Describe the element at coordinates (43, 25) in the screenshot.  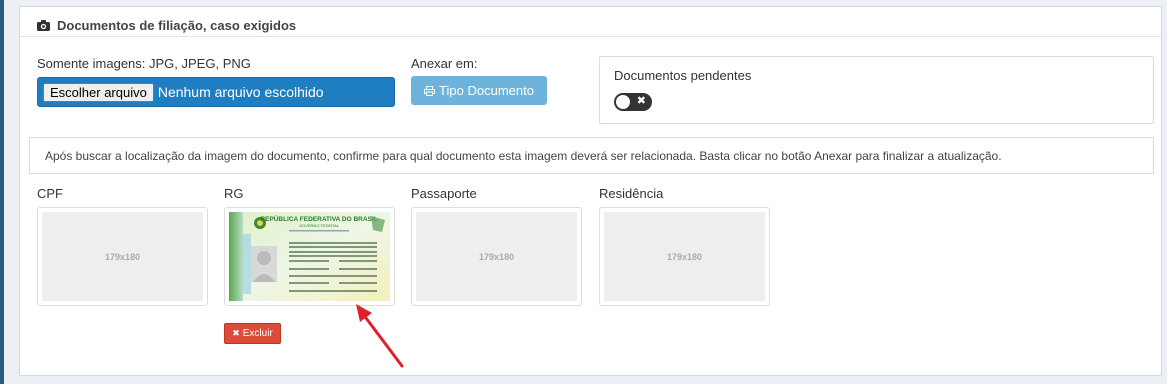
I see `camera-icon` at that location.